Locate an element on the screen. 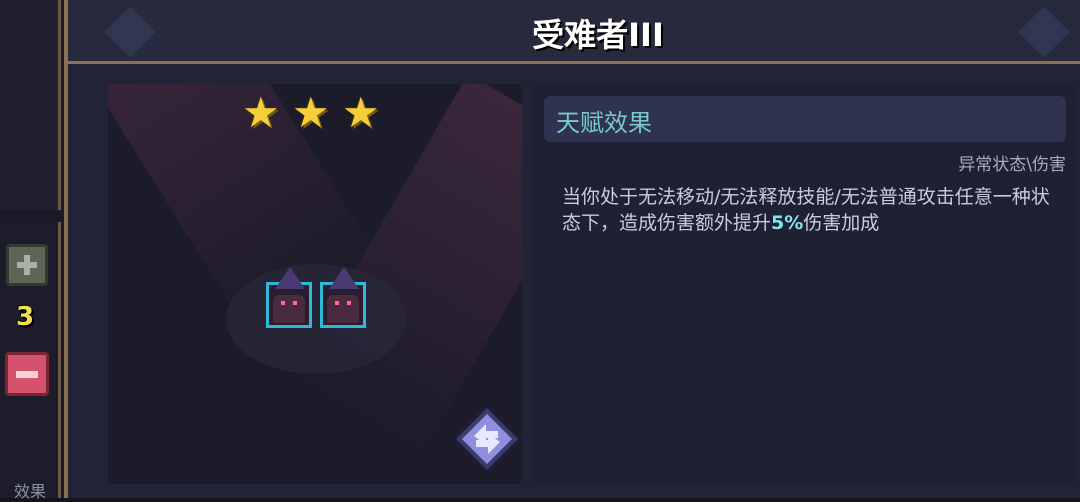 This screenshot has width=1080, height=502. star-rating: ★ ★ ★ is located at coordinates (313, 113).